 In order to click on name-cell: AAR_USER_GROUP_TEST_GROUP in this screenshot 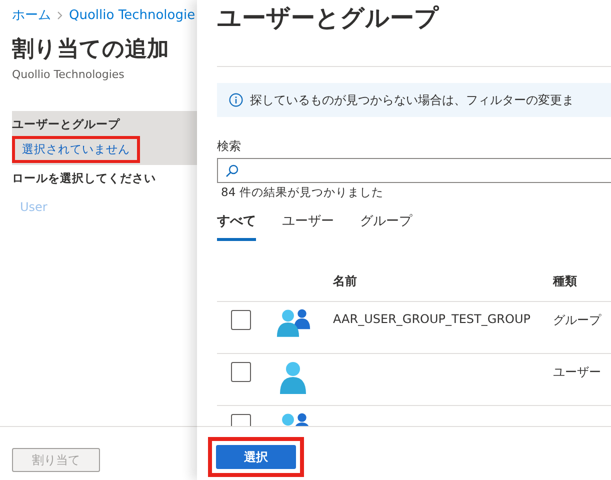, I will do `click(431, 319)`.